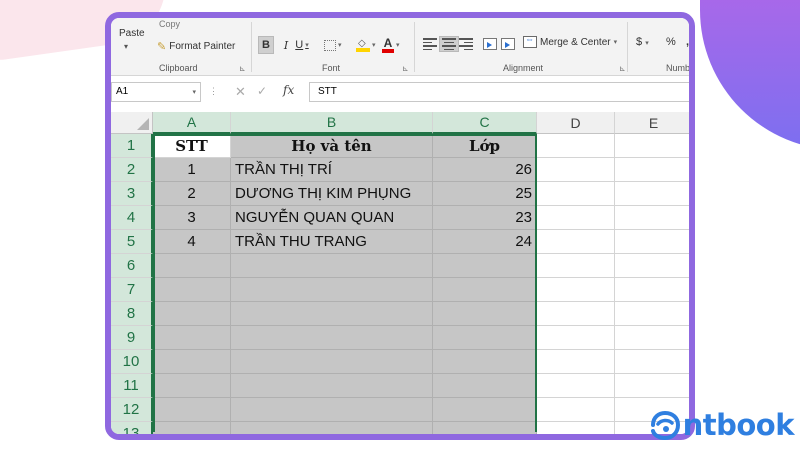 The width and height of the screenshot is (800, 450). I want to click on align-center-button, so click(449, 44).